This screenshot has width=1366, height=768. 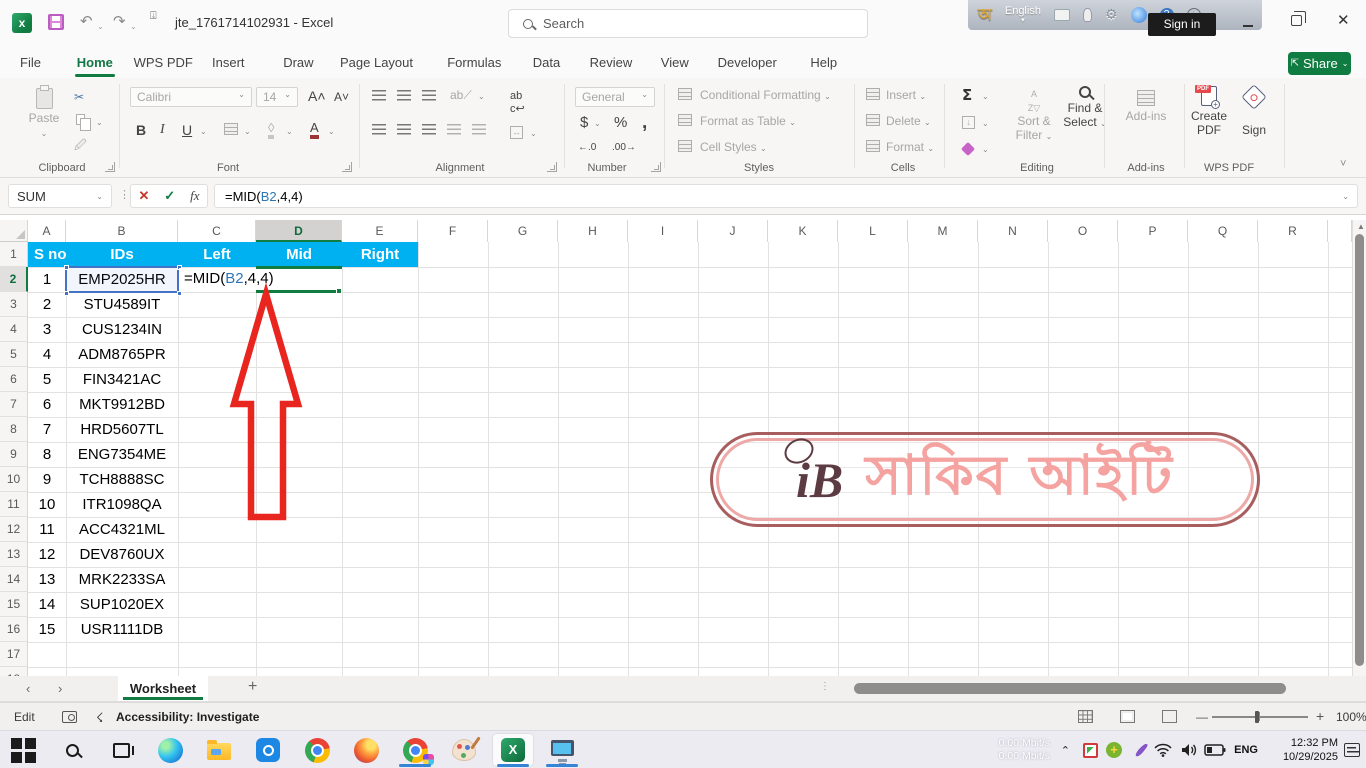 I want to click on fill-icon: ↓, so click(x=968, y=122).